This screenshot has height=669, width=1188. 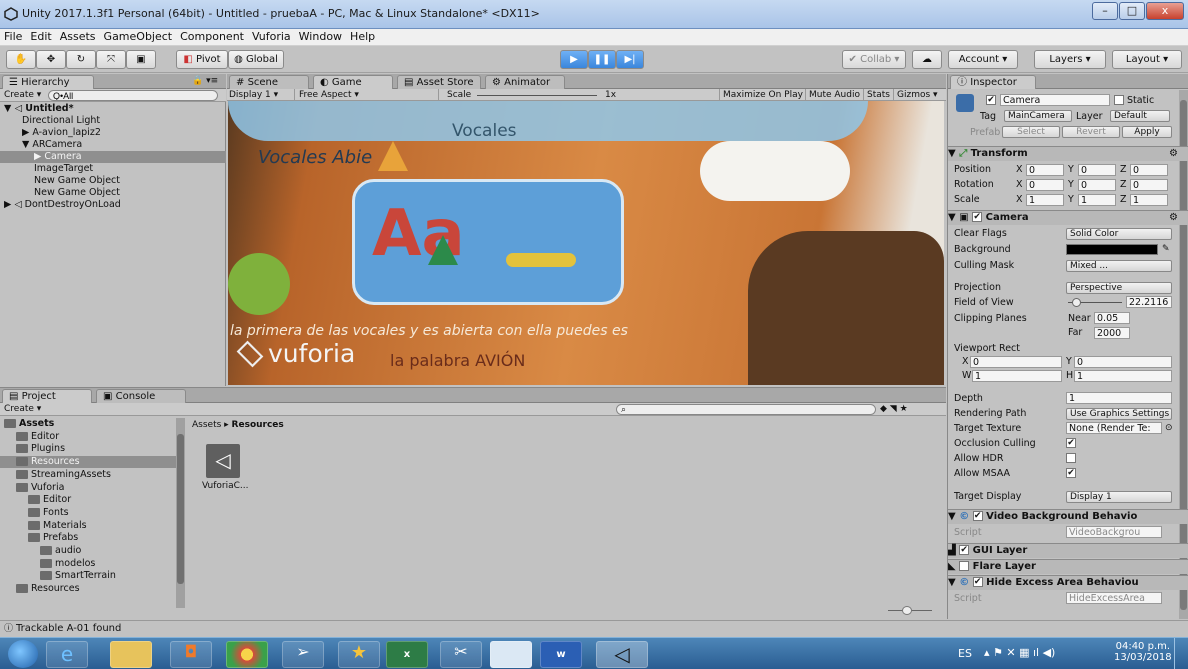 What do you see at coordinates (1017, 376) in the screenshot?
I see `viewport-w-field: 1` at bounding box center [1017, 376].